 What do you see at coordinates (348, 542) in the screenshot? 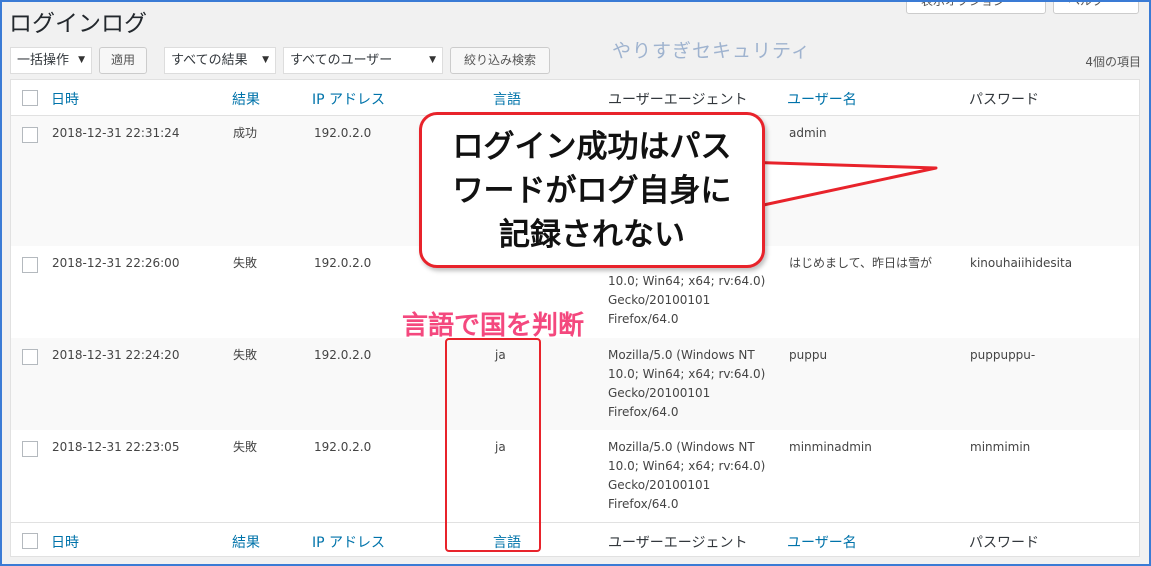
I see `column-footer-ip: IP アドレス` at bounding box center [348, 542].